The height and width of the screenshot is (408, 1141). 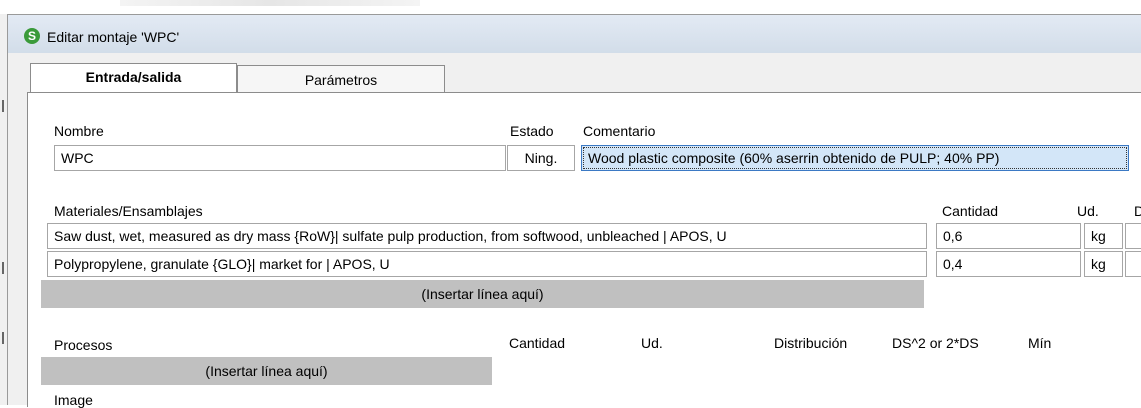 I want to click on estado-field: Ning., so click(x=541, y=158).